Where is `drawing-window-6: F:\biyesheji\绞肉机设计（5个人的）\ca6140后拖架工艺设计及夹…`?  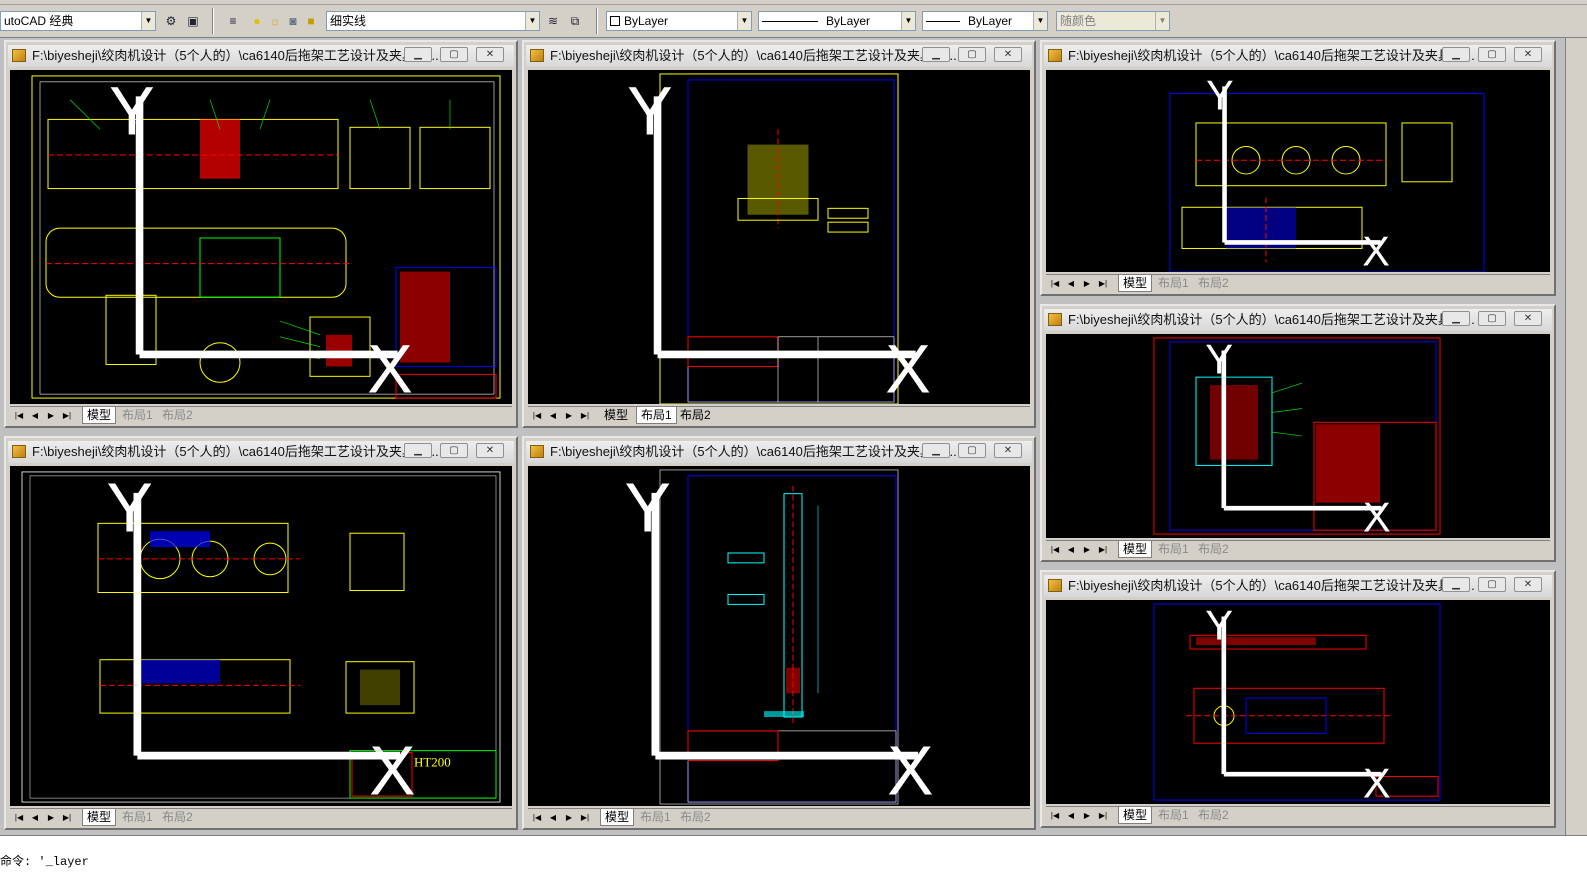 drawing-window-6: F:\biyesheji\绞肉机设计（5个人的）\ca6140后拖架工艺设计及夹… is located at coordinates (1298, 433).